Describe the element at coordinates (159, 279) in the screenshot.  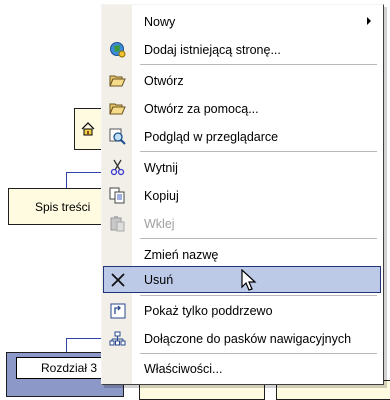
I see `menu-item-label: Usuń` at that location.